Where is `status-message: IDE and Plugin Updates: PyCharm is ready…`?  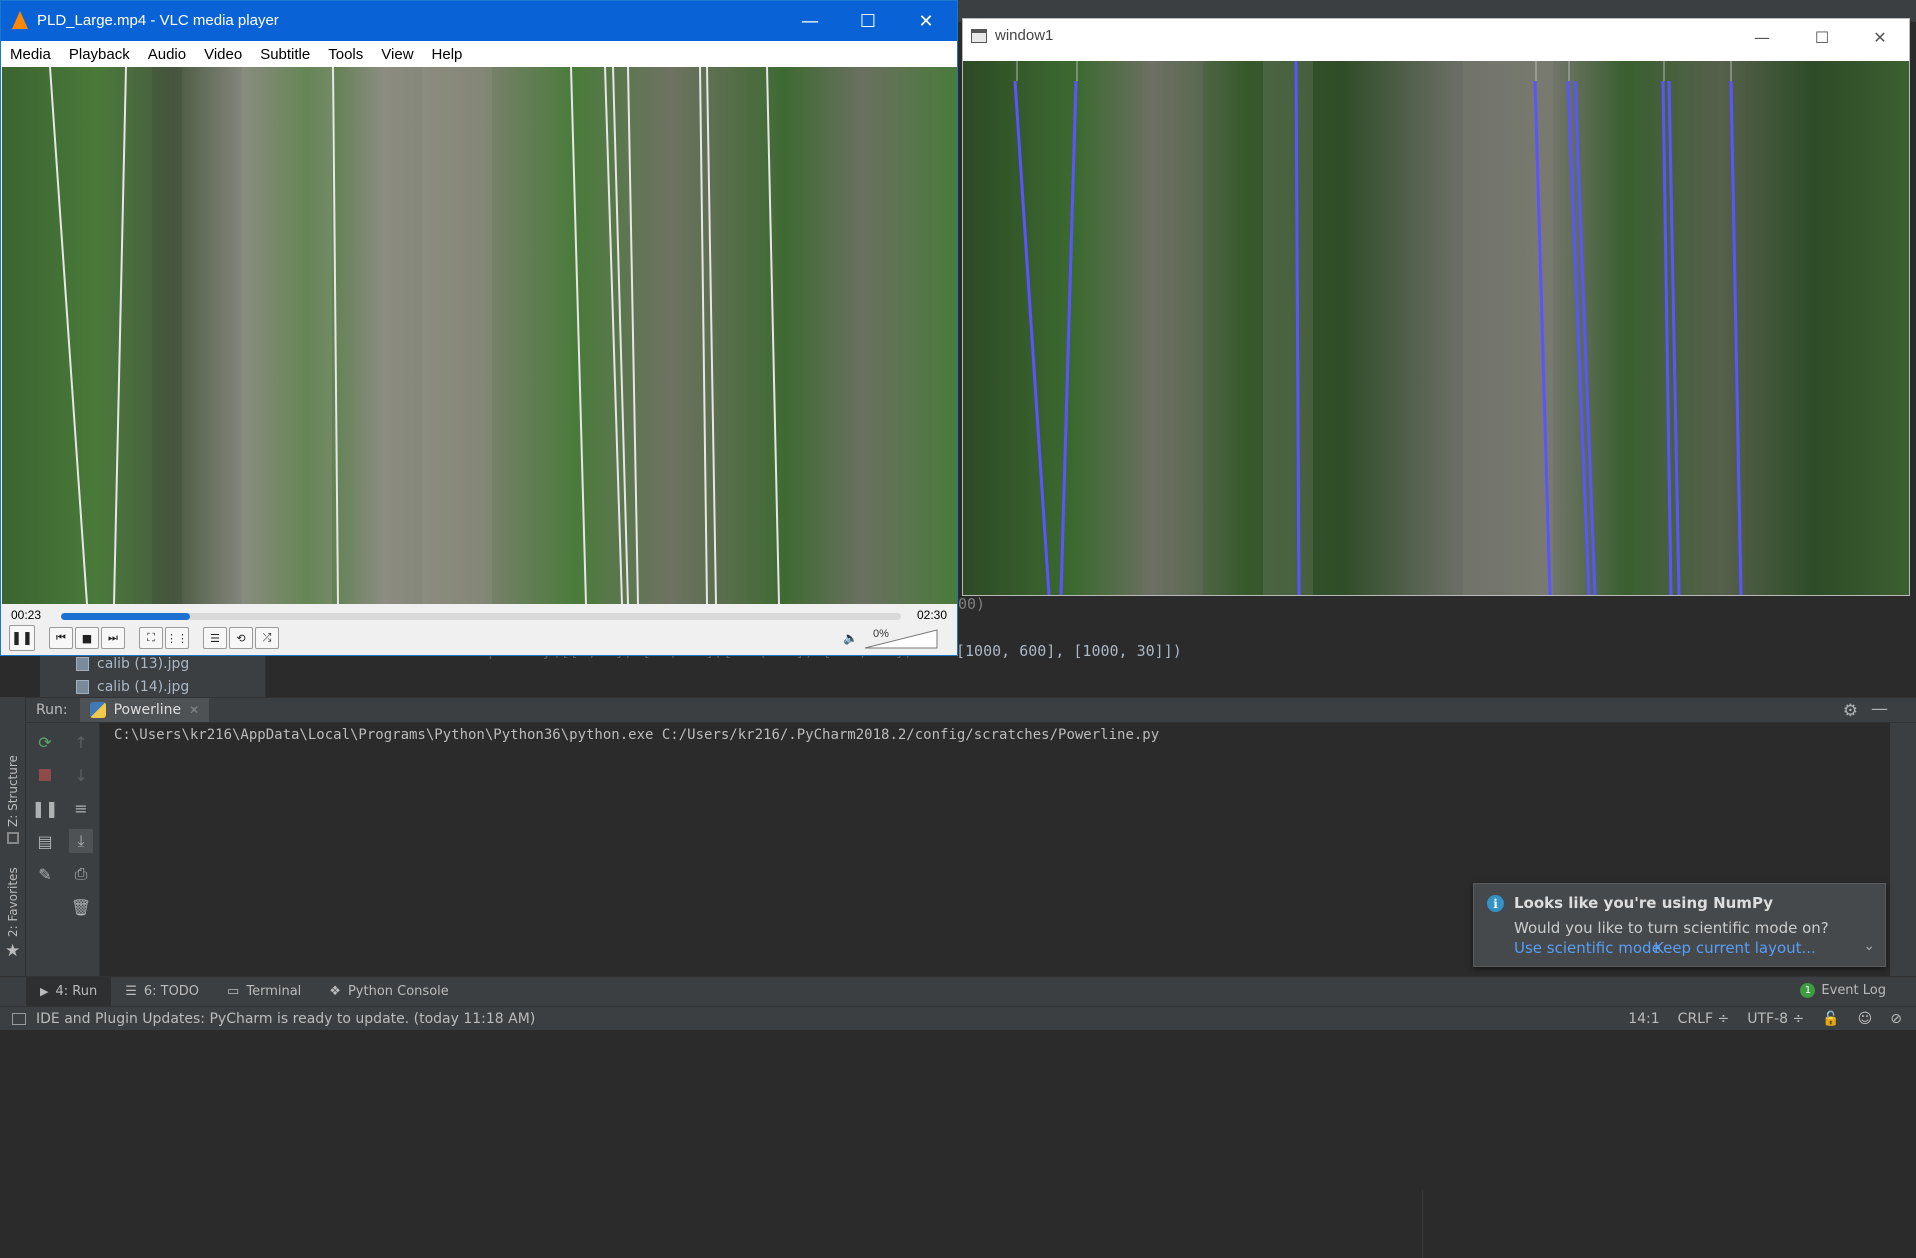 status-message: IDE and Plugin Updates: PyCharm is ready… is located at coordinates (285, 1019).